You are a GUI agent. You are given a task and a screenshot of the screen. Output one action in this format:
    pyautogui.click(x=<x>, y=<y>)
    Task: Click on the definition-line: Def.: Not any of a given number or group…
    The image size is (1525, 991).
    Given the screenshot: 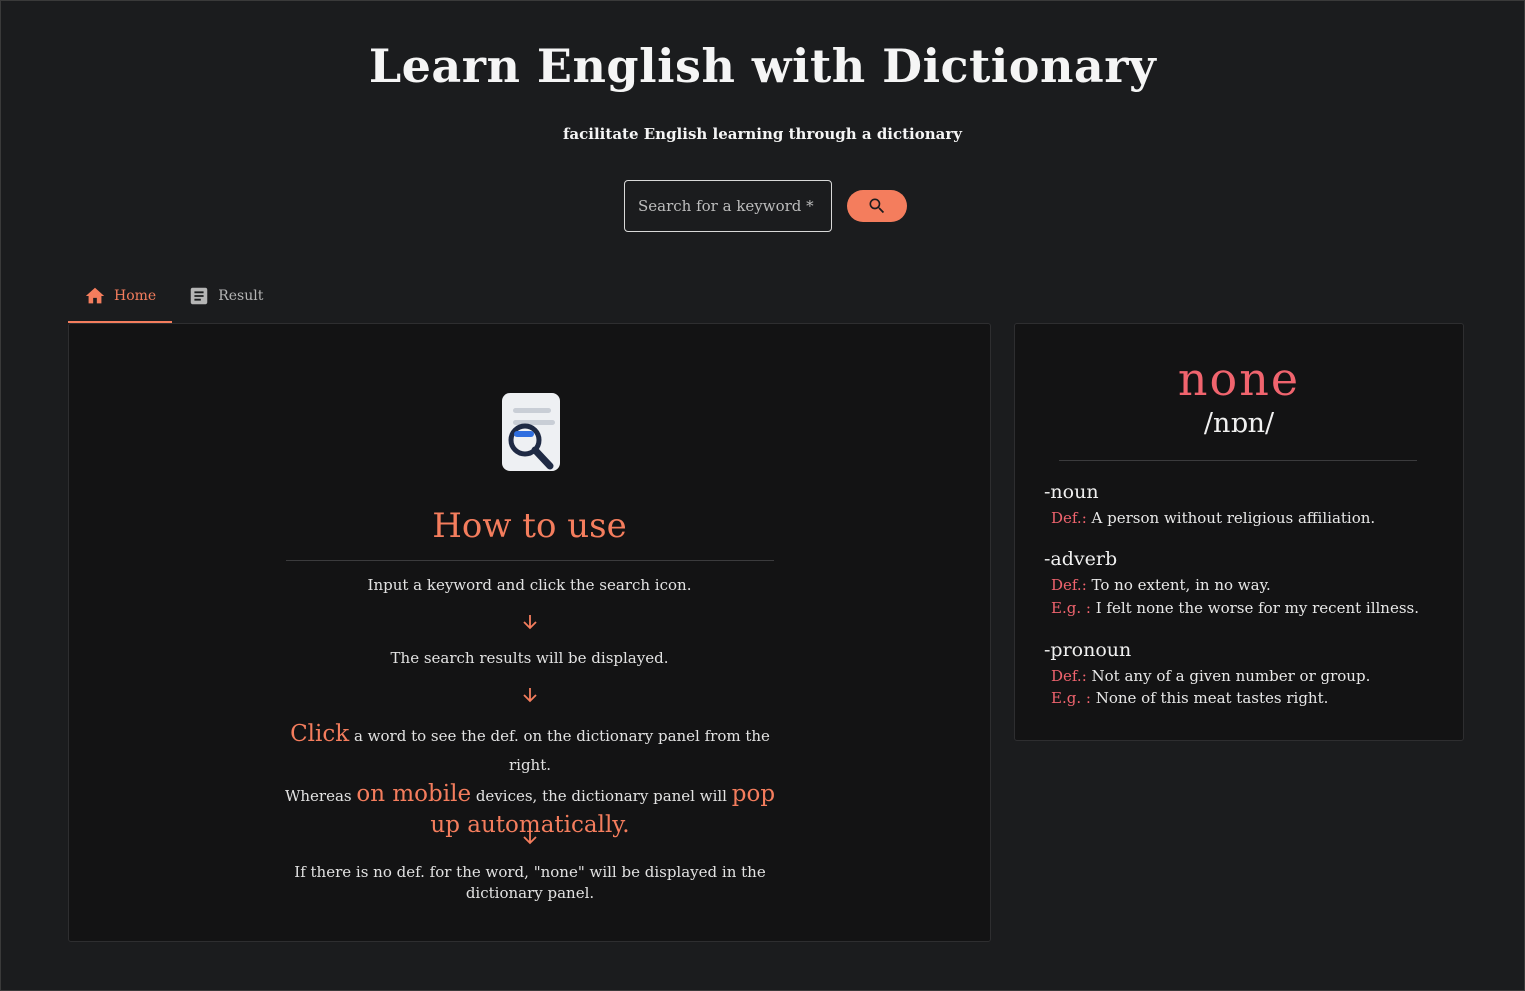 What is the action you would take?
    pyautogui.click(x=1210, y=676)
    